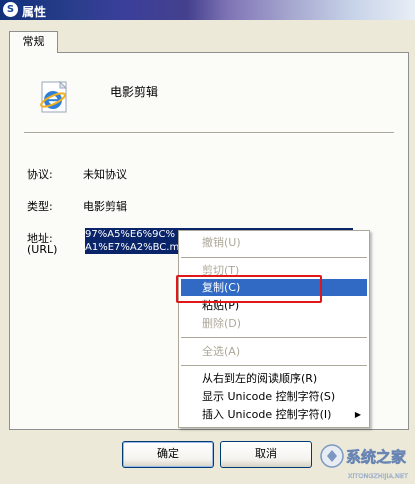 The height and width of the screenshot is (484, 415). I want to click on cancel-button: 取消, so click(266, 454).